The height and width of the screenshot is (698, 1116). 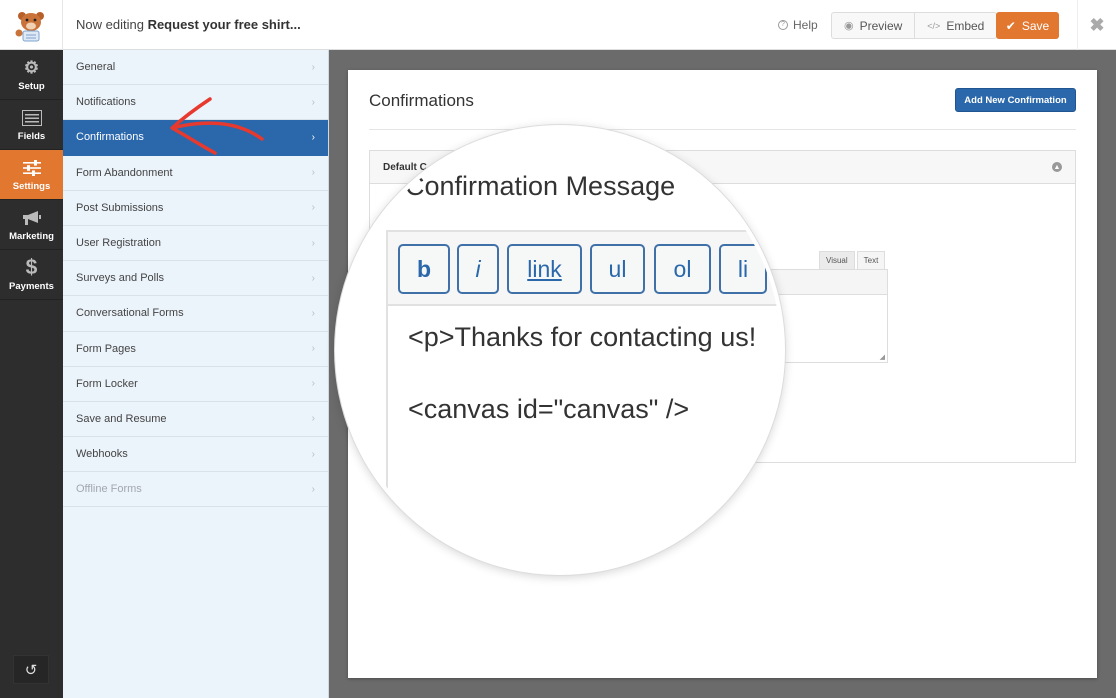 What do you see at coordinates (1057, 167) in the screenshot?
I see `collapse-toggle-icon: ▲` at bounding box center [1057, 167].